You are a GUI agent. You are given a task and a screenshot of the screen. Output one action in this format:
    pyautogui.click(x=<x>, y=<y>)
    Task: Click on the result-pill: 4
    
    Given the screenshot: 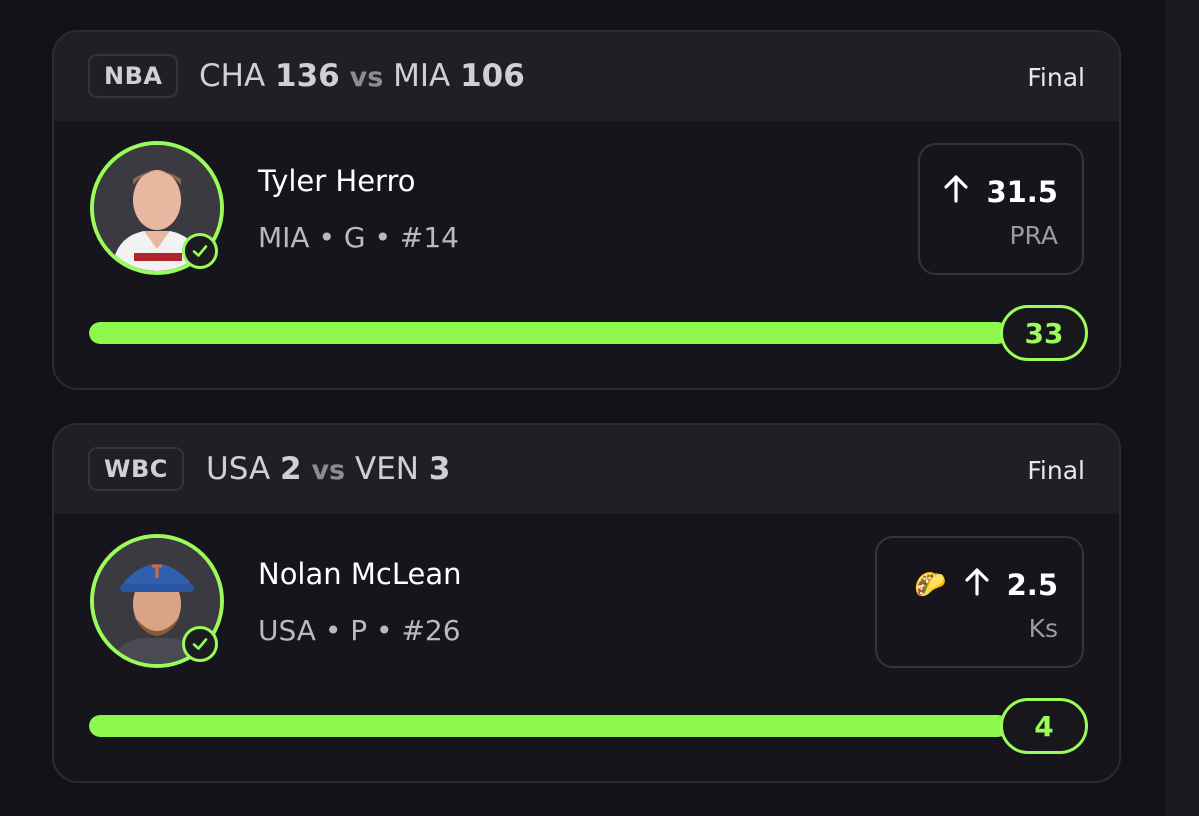 What is the action you would take?
    pyautogui.click(x=1044, y=726)
    